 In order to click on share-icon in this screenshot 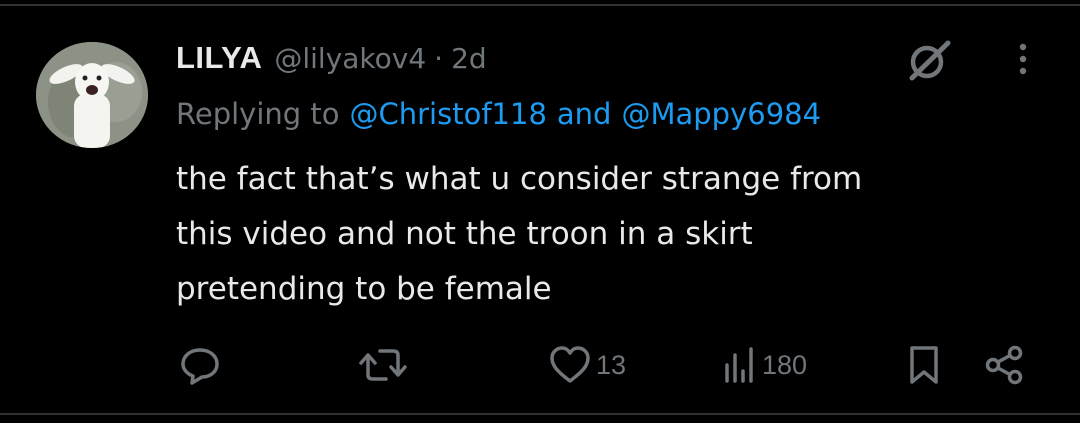, I will do `click(1005, 365)`.